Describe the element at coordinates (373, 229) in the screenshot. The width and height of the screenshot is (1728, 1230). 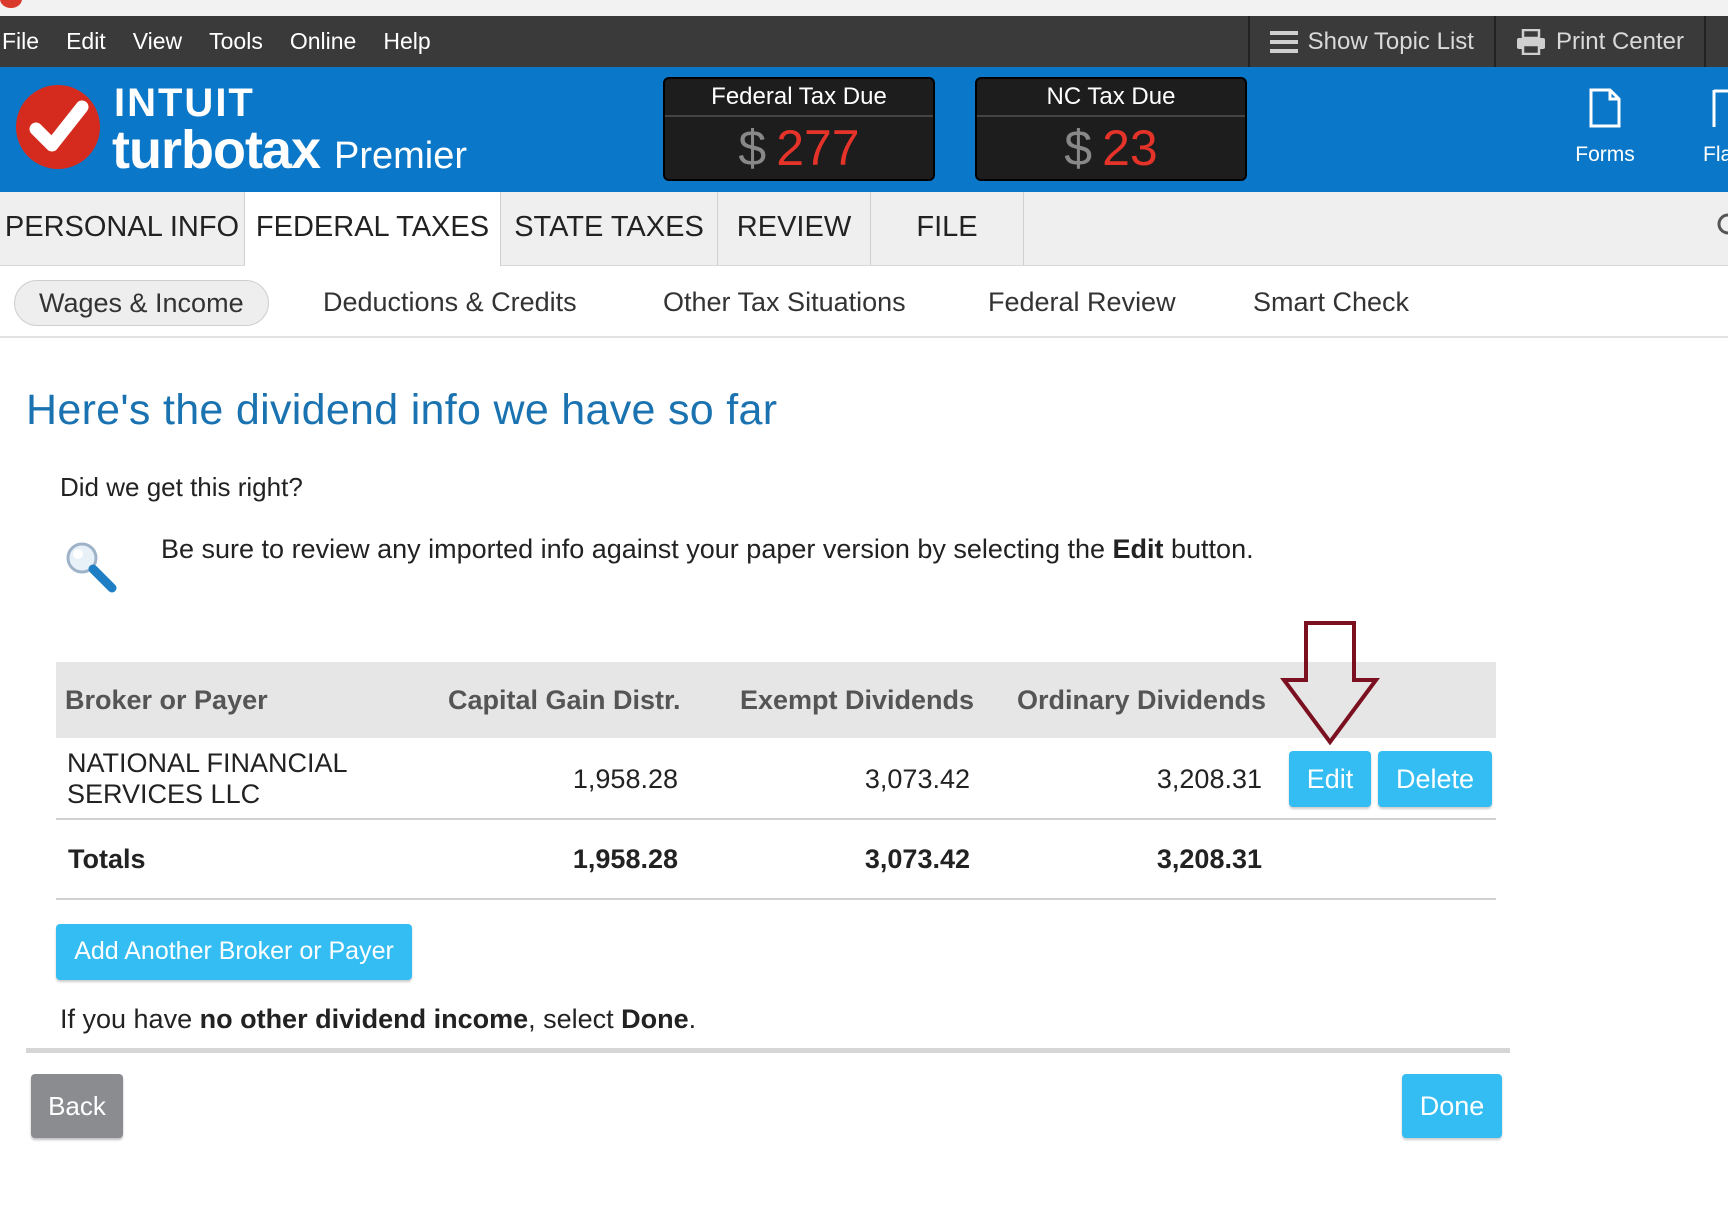
I see `tab-federal-taxes: FEDERAL TAXES` at that location.